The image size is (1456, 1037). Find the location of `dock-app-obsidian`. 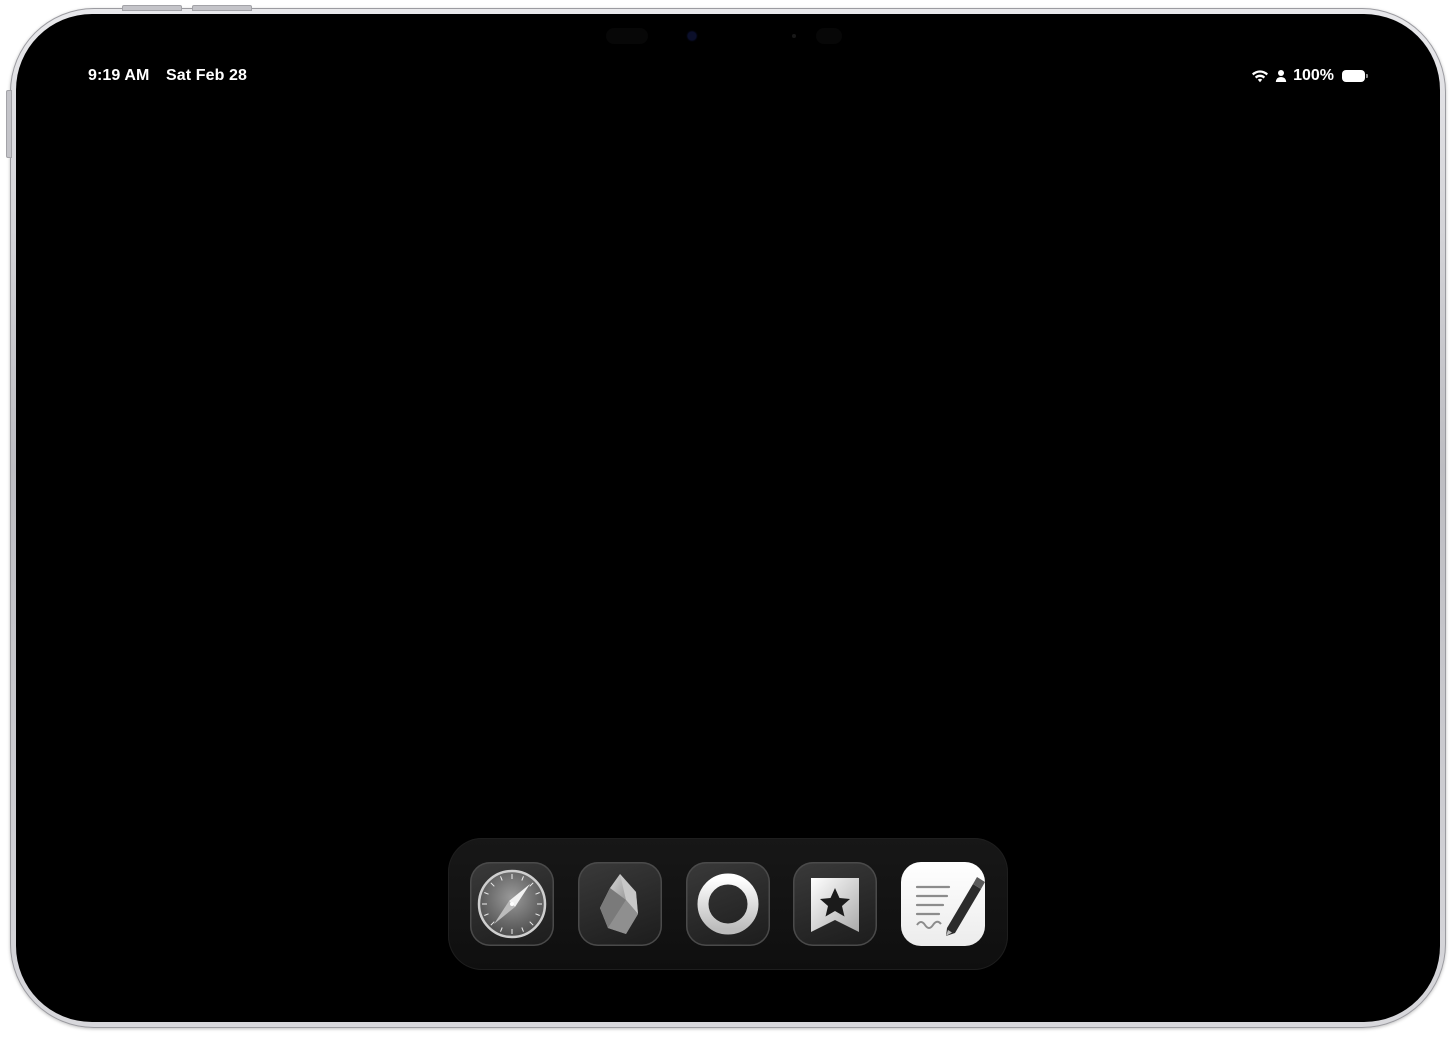

dock-app-obsidian is located at coordinates (620, 904).